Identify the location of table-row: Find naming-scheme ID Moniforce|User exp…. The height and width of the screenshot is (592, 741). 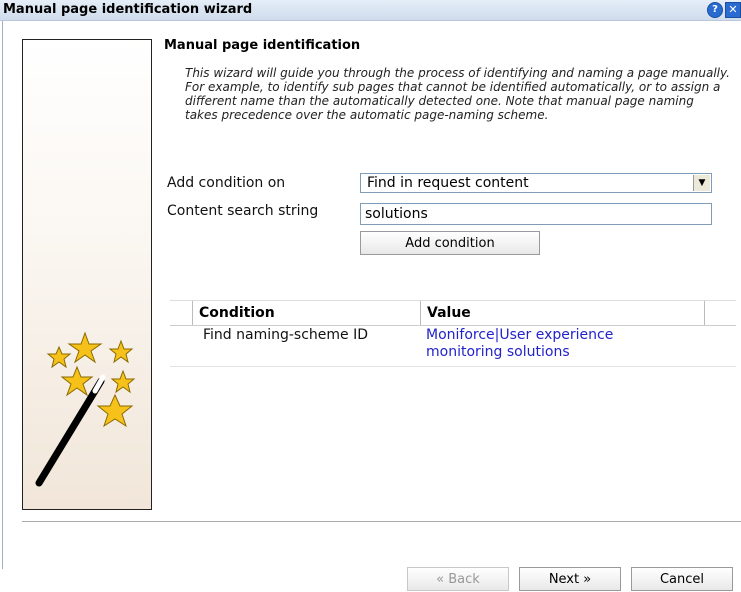
(453, 346).